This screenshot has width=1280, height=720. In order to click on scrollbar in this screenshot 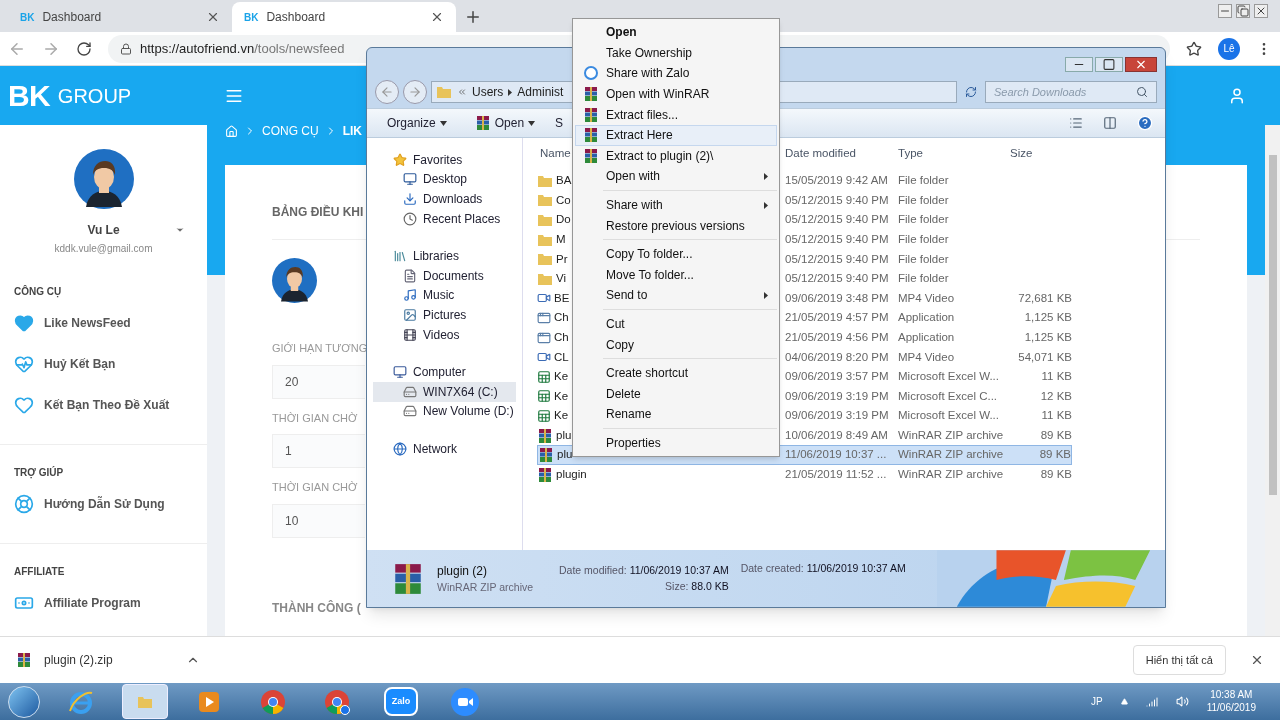, I will do `click(1272, 380)`.